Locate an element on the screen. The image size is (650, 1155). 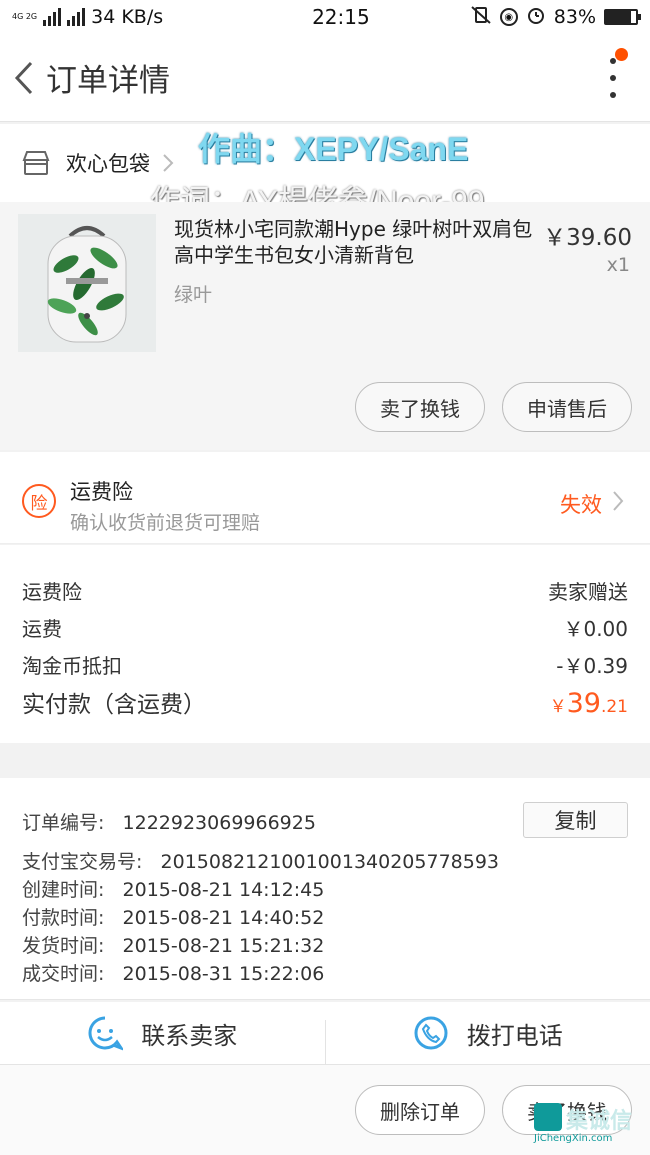
shop-name: 欢心包袋 is located at coordinates (108, 164).